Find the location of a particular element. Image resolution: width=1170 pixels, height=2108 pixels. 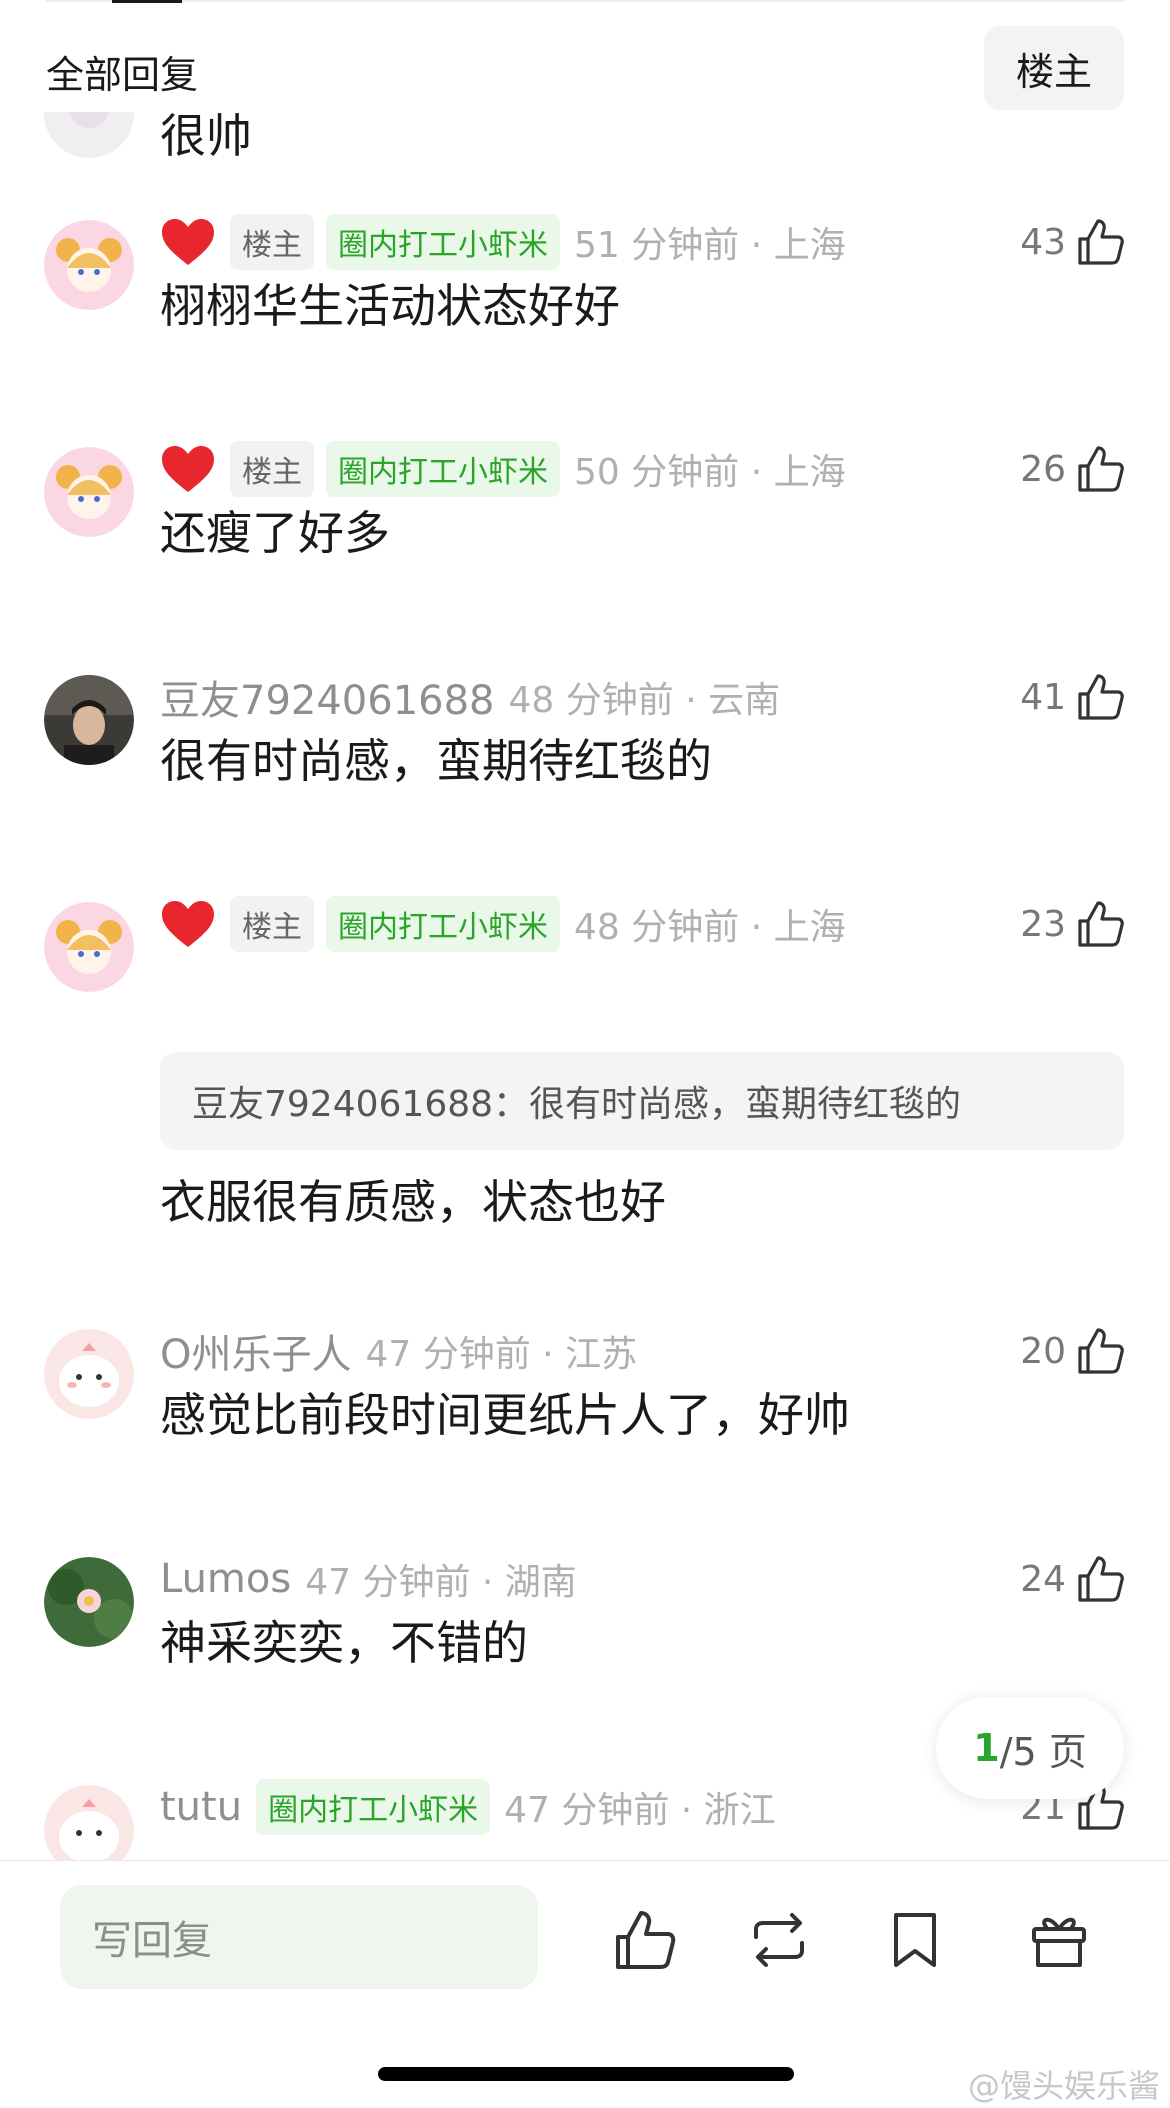

comment-time-location: 48 分钟前 · 上海 is located at coordinates (710, 927).